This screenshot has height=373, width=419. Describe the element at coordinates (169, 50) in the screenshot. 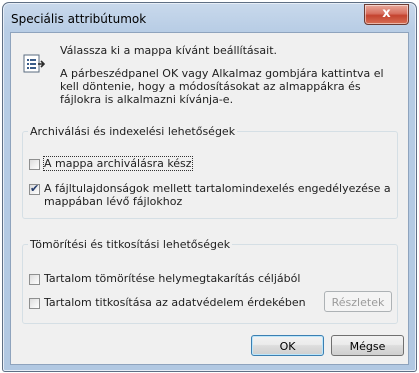

I see `intro-text: Válassza ki a mappa kívánt beállításait.` at that location.